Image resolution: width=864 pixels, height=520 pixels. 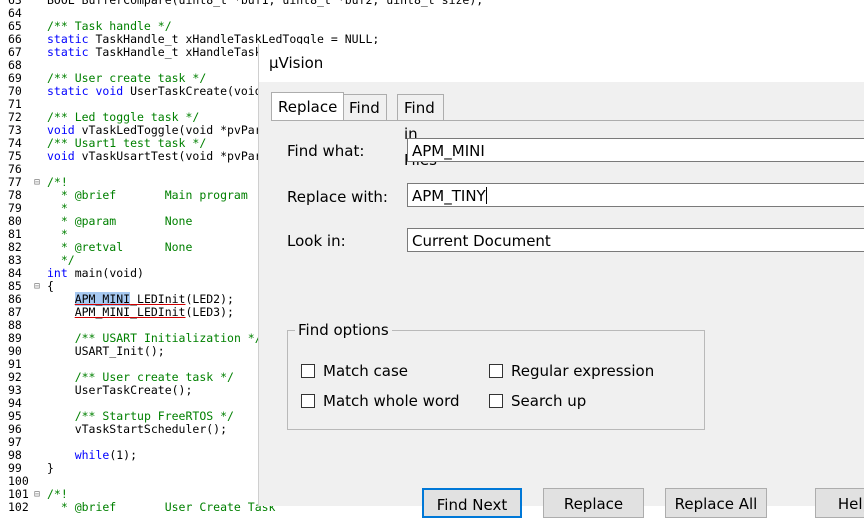 What do you see at coordinates (168, 338) in the screenshot?
I see `code-token: /** USART Initialization */` at bounding box center [168, 338].